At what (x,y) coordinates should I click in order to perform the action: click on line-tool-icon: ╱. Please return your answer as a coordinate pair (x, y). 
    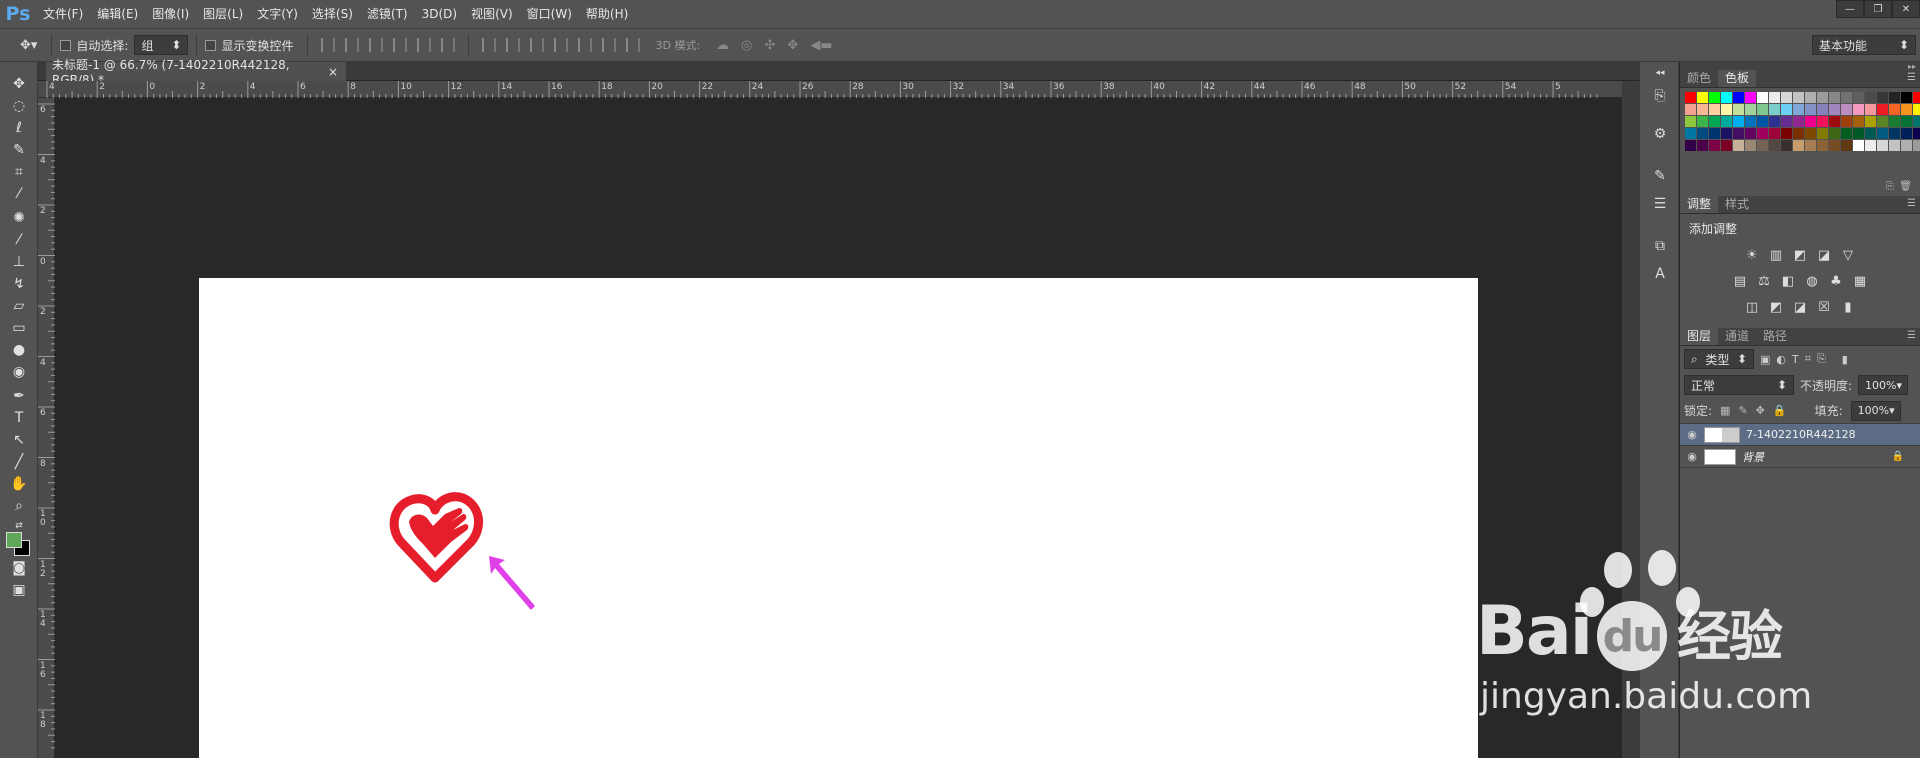
    Looking at the image, I should click on (19, 462).